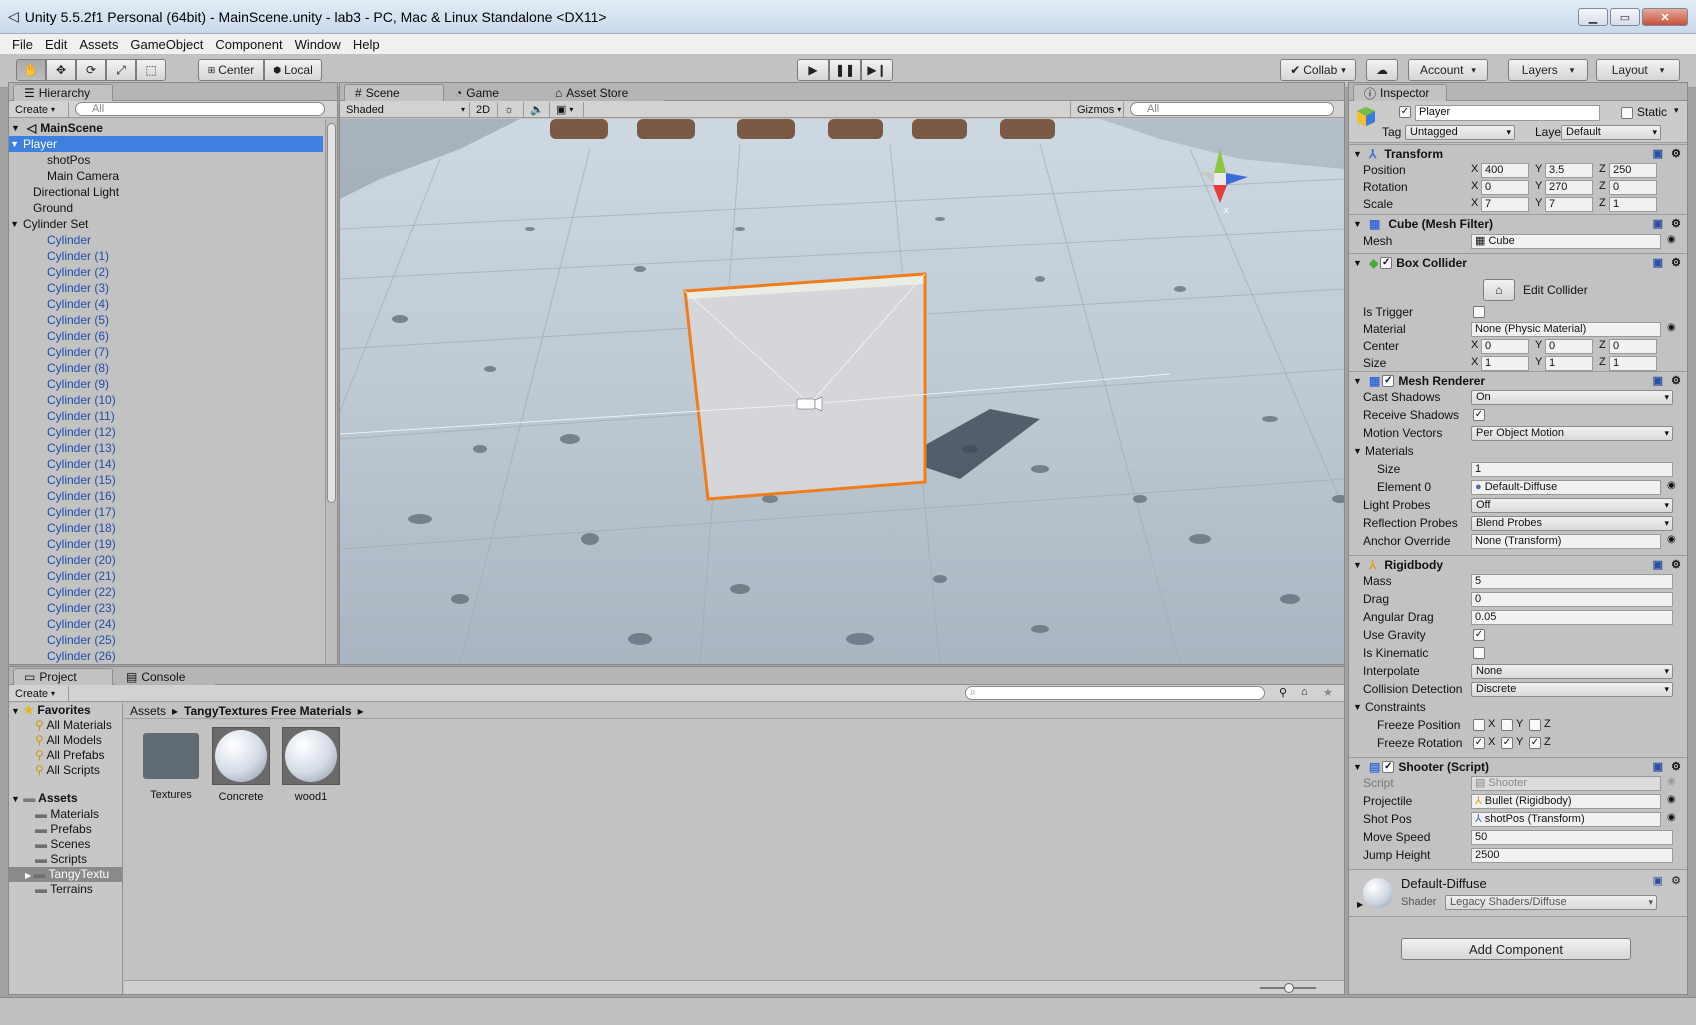 This screenshot has width=1696, height=1025. What do you see at coordinates (1569, 346) in the screenshot?
I see `collider-center-y-field: 0` at bounding box center [1569, 346].